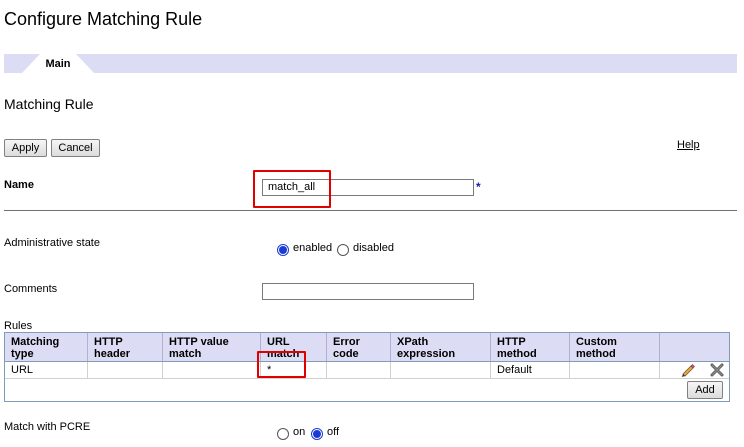 This screenshot has width=744, height=447. What do you see at coordinates (292, 189) in the screenshot?
I see `highlight-box-name` at bounding box center [292, 189].